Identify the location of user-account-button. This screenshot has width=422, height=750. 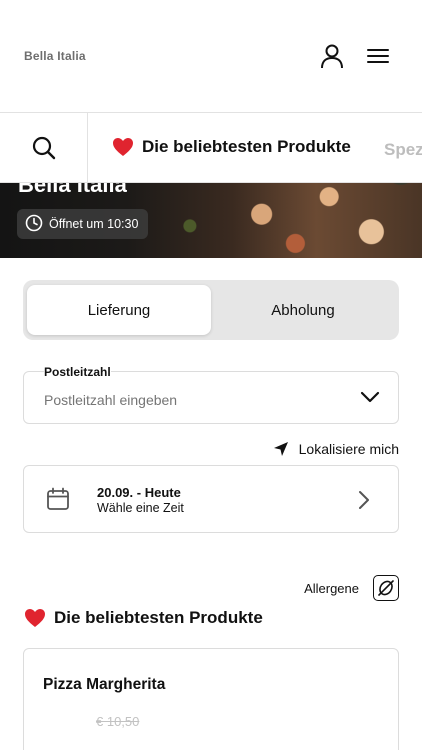
(332, 56).